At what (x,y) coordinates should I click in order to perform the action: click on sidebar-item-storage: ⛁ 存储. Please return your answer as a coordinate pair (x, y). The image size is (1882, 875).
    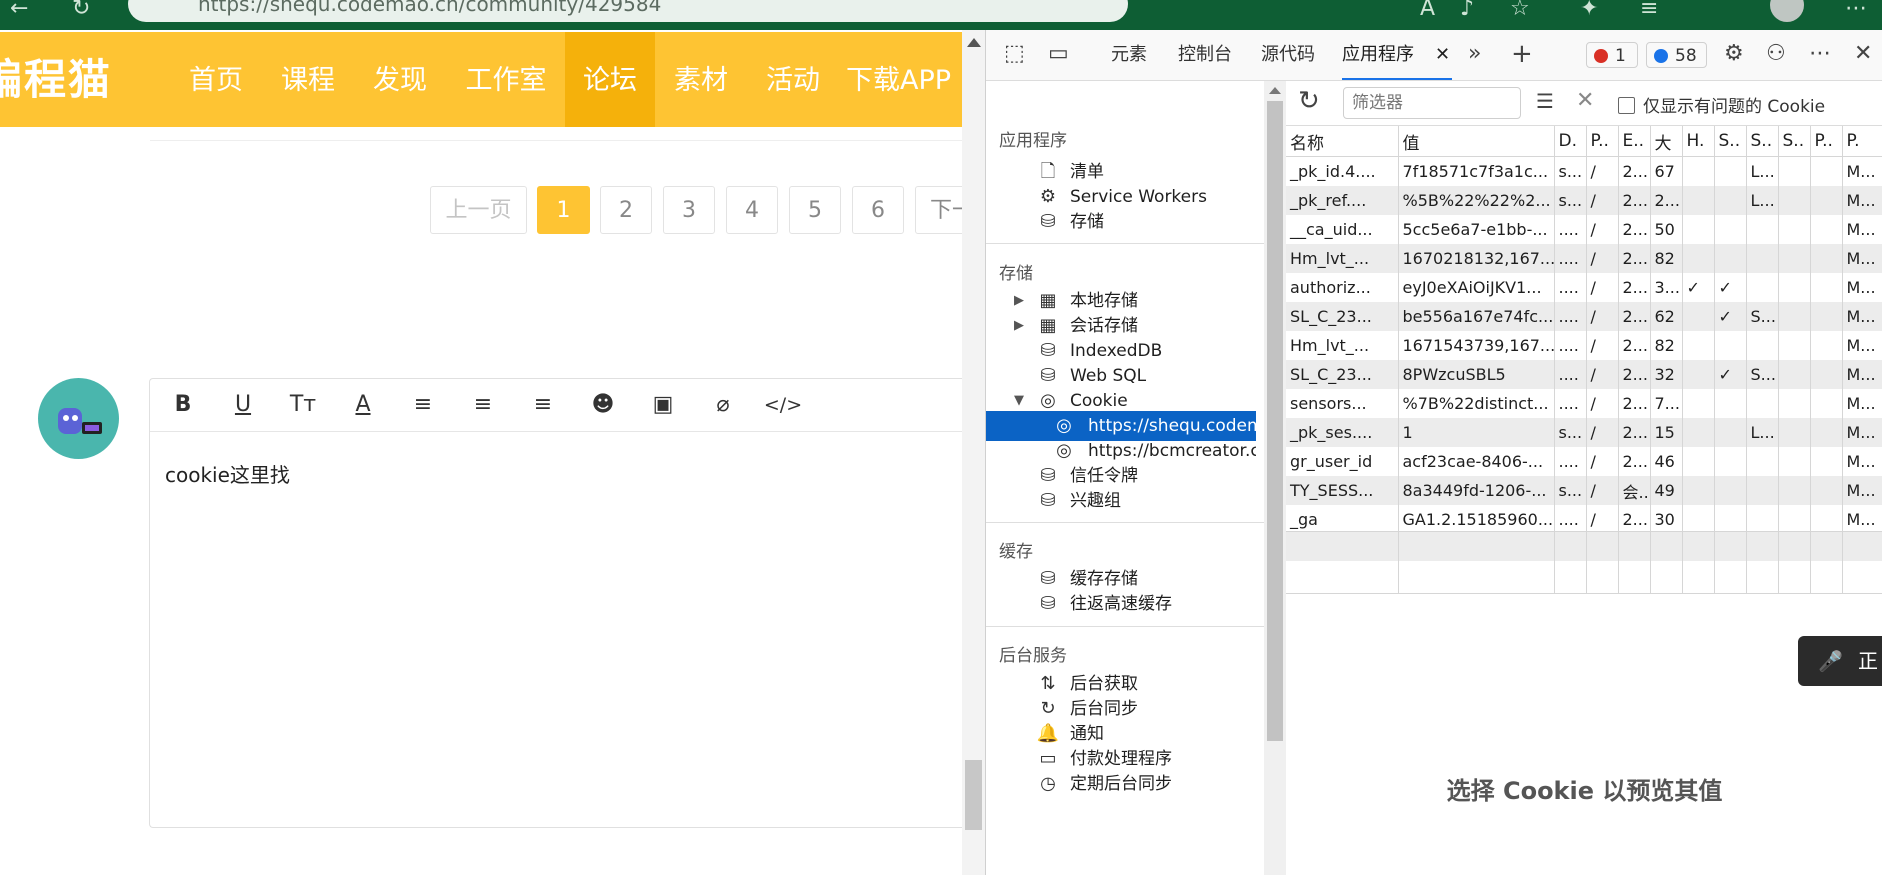
    Looking at the image, I should click on (1121, 222).